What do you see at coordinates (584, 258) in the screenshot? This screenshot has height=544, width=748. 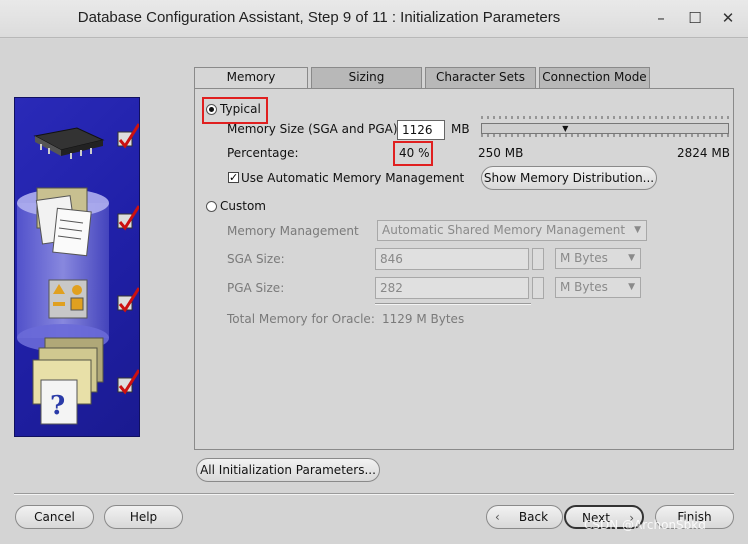 I see `sga-unit-value: M Bytes` at bounding box center [584, 258].